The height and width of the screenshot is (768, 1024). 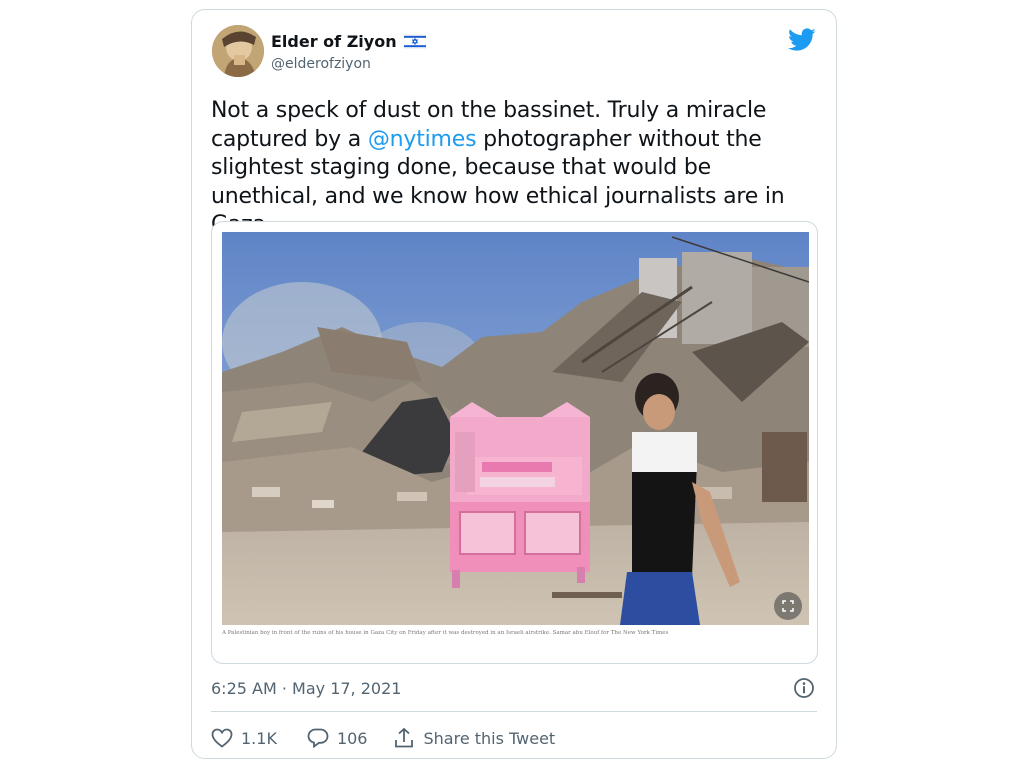 What do you see at coordinates (238, 51) in the screenshot?
I see `author-avatar` at bounding box center [238, 51].